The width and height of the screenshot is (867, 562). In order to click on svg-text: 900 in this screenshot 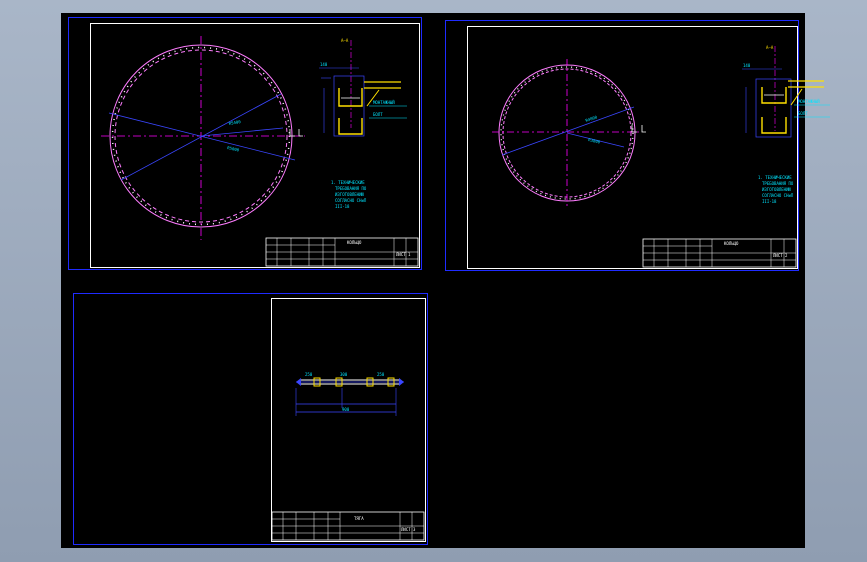, I will do `click(346, 409)`.